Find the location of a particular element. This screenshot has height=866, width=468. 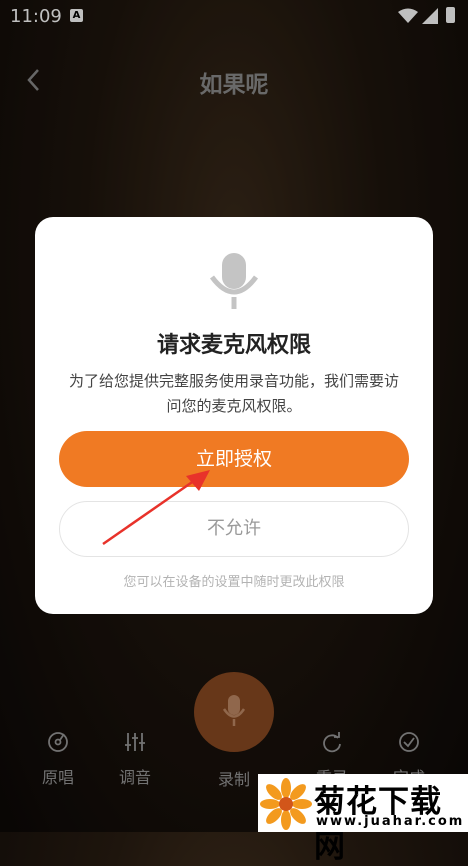

dialog-note: 您可以在设备的设置中随时更改此权限 is located at coordinates (234, 582).